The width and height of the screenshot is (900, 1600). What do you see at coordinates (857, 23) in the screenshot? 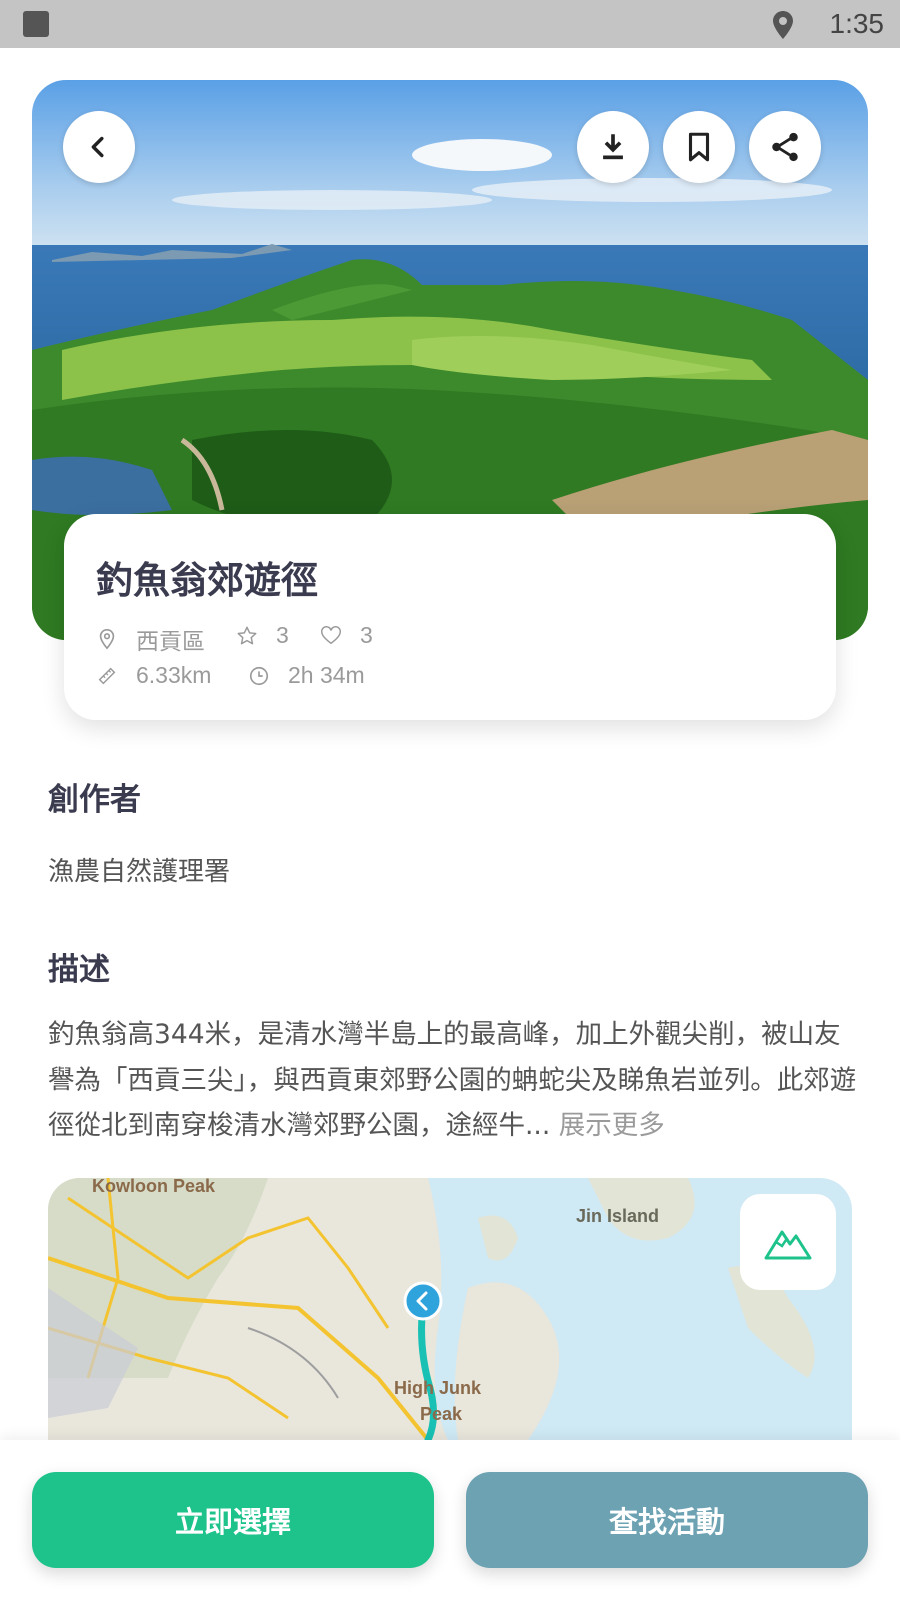
I see `status-time: 1:35` at bounding box center [857, 23].